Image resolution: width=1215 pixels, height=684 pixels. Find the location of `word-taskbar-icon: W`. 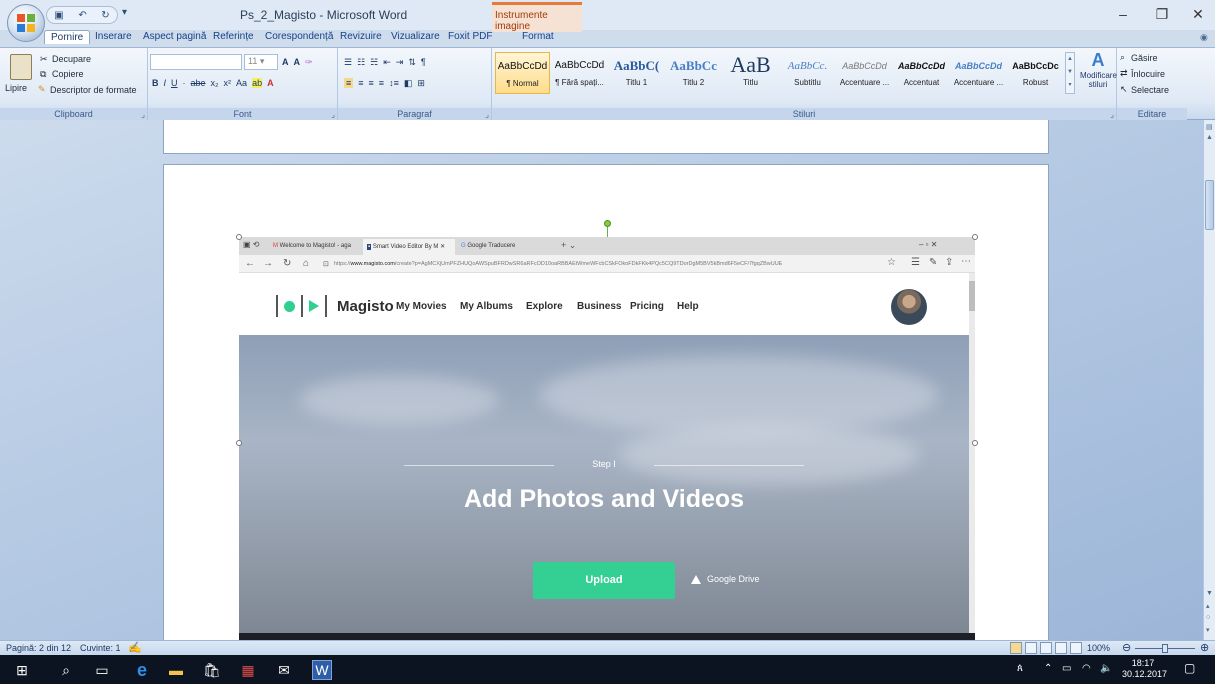

word-taskbar-icon: W is located at coordinates (322, 670).